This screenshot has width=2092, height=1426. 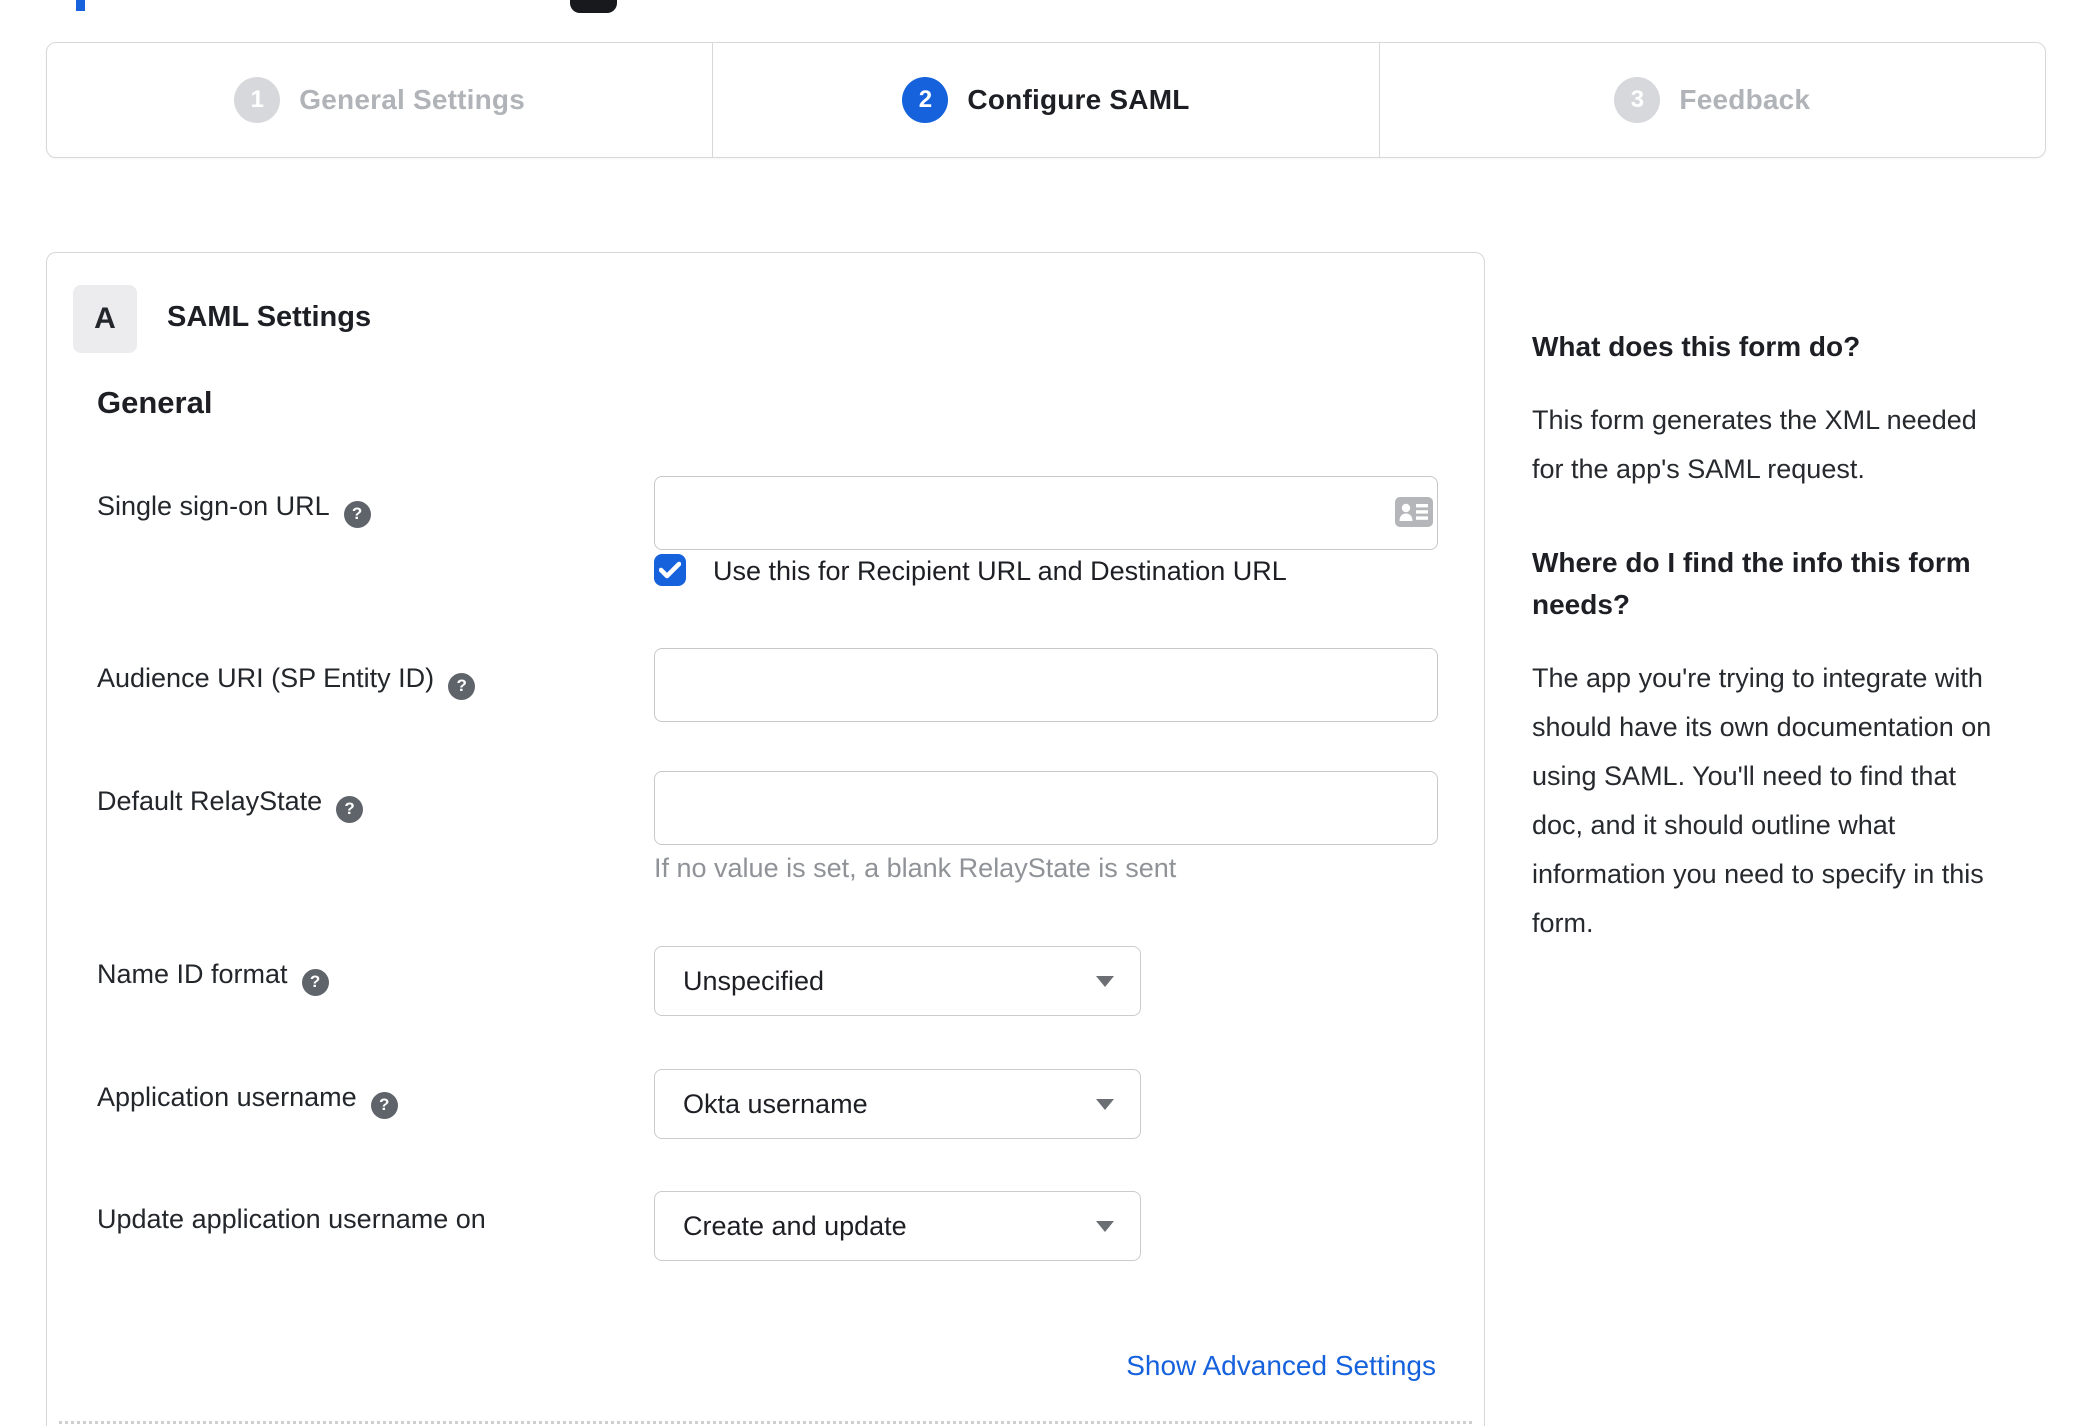 What do you see at coordinates (593, 6) in the screenshot?
I see `cutoff-logo-artifact` at bounding box center [593, 6].